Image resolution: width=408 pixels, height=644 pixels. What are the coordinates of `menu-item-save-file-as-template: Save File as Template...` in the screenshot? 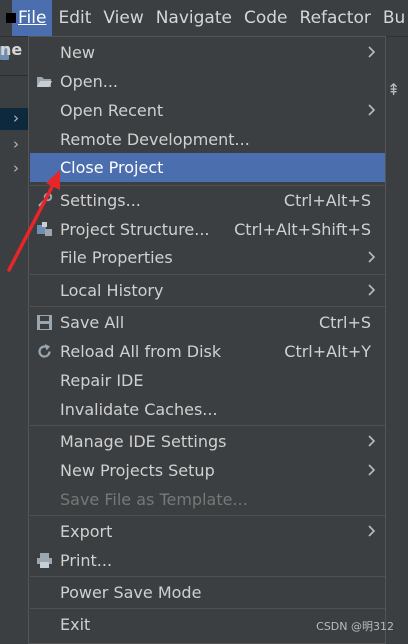 It's located at (154, 499).